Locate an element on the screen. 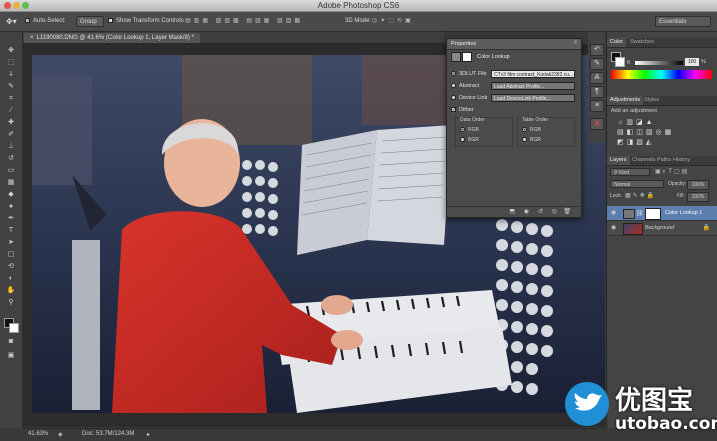  table-order-rgb: RGB is located at coordinates (531, 130).